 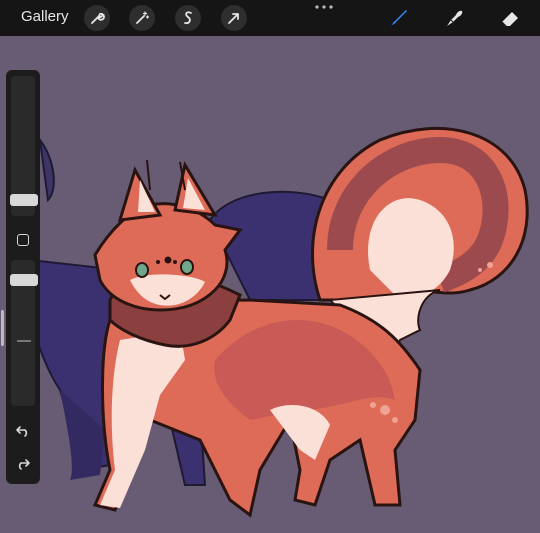 I want to click on transform-arrow-icon, so click(x=234, y=18).